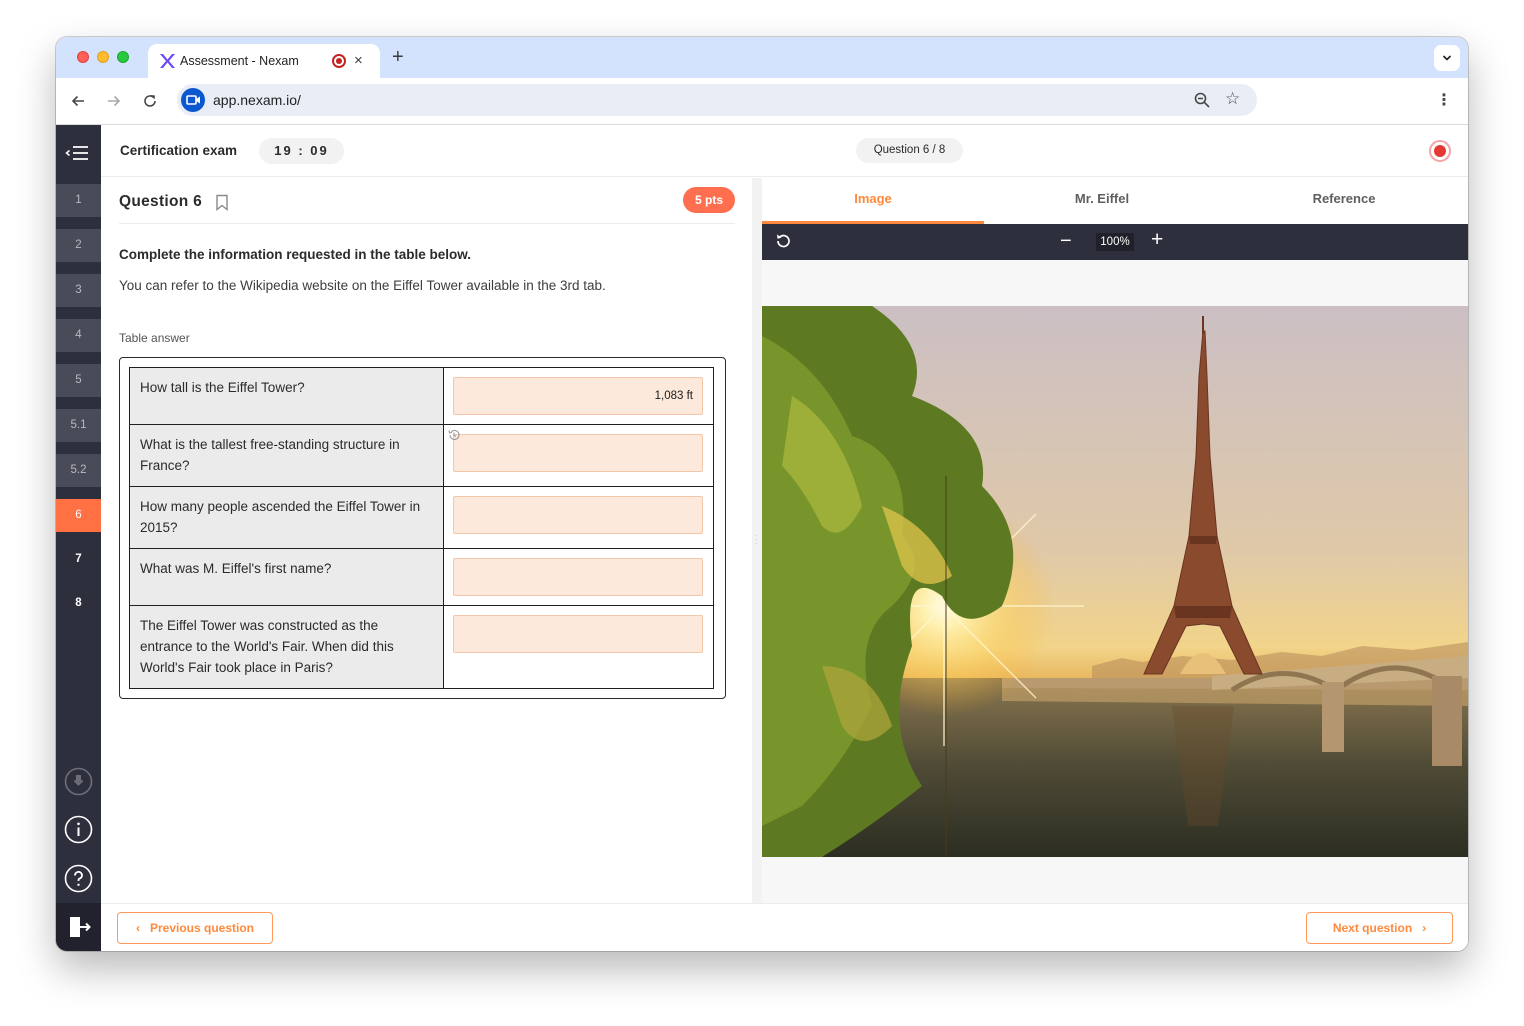 This screenshot has width=1524, height=1026. I want to click on download-icon, so click(78, 781).